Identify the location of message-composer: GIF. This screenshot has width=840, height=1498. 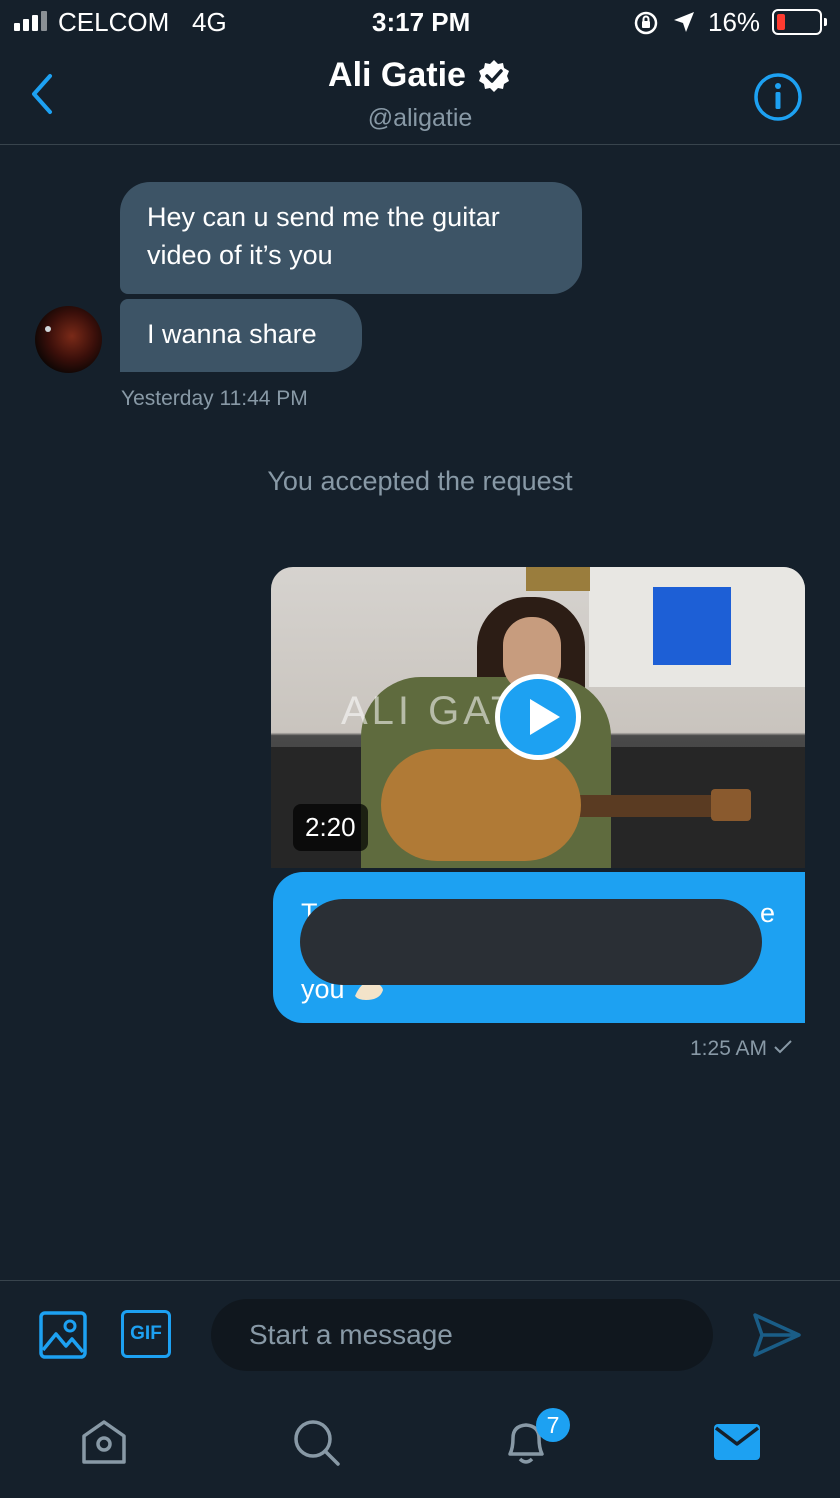
(420, 1335).